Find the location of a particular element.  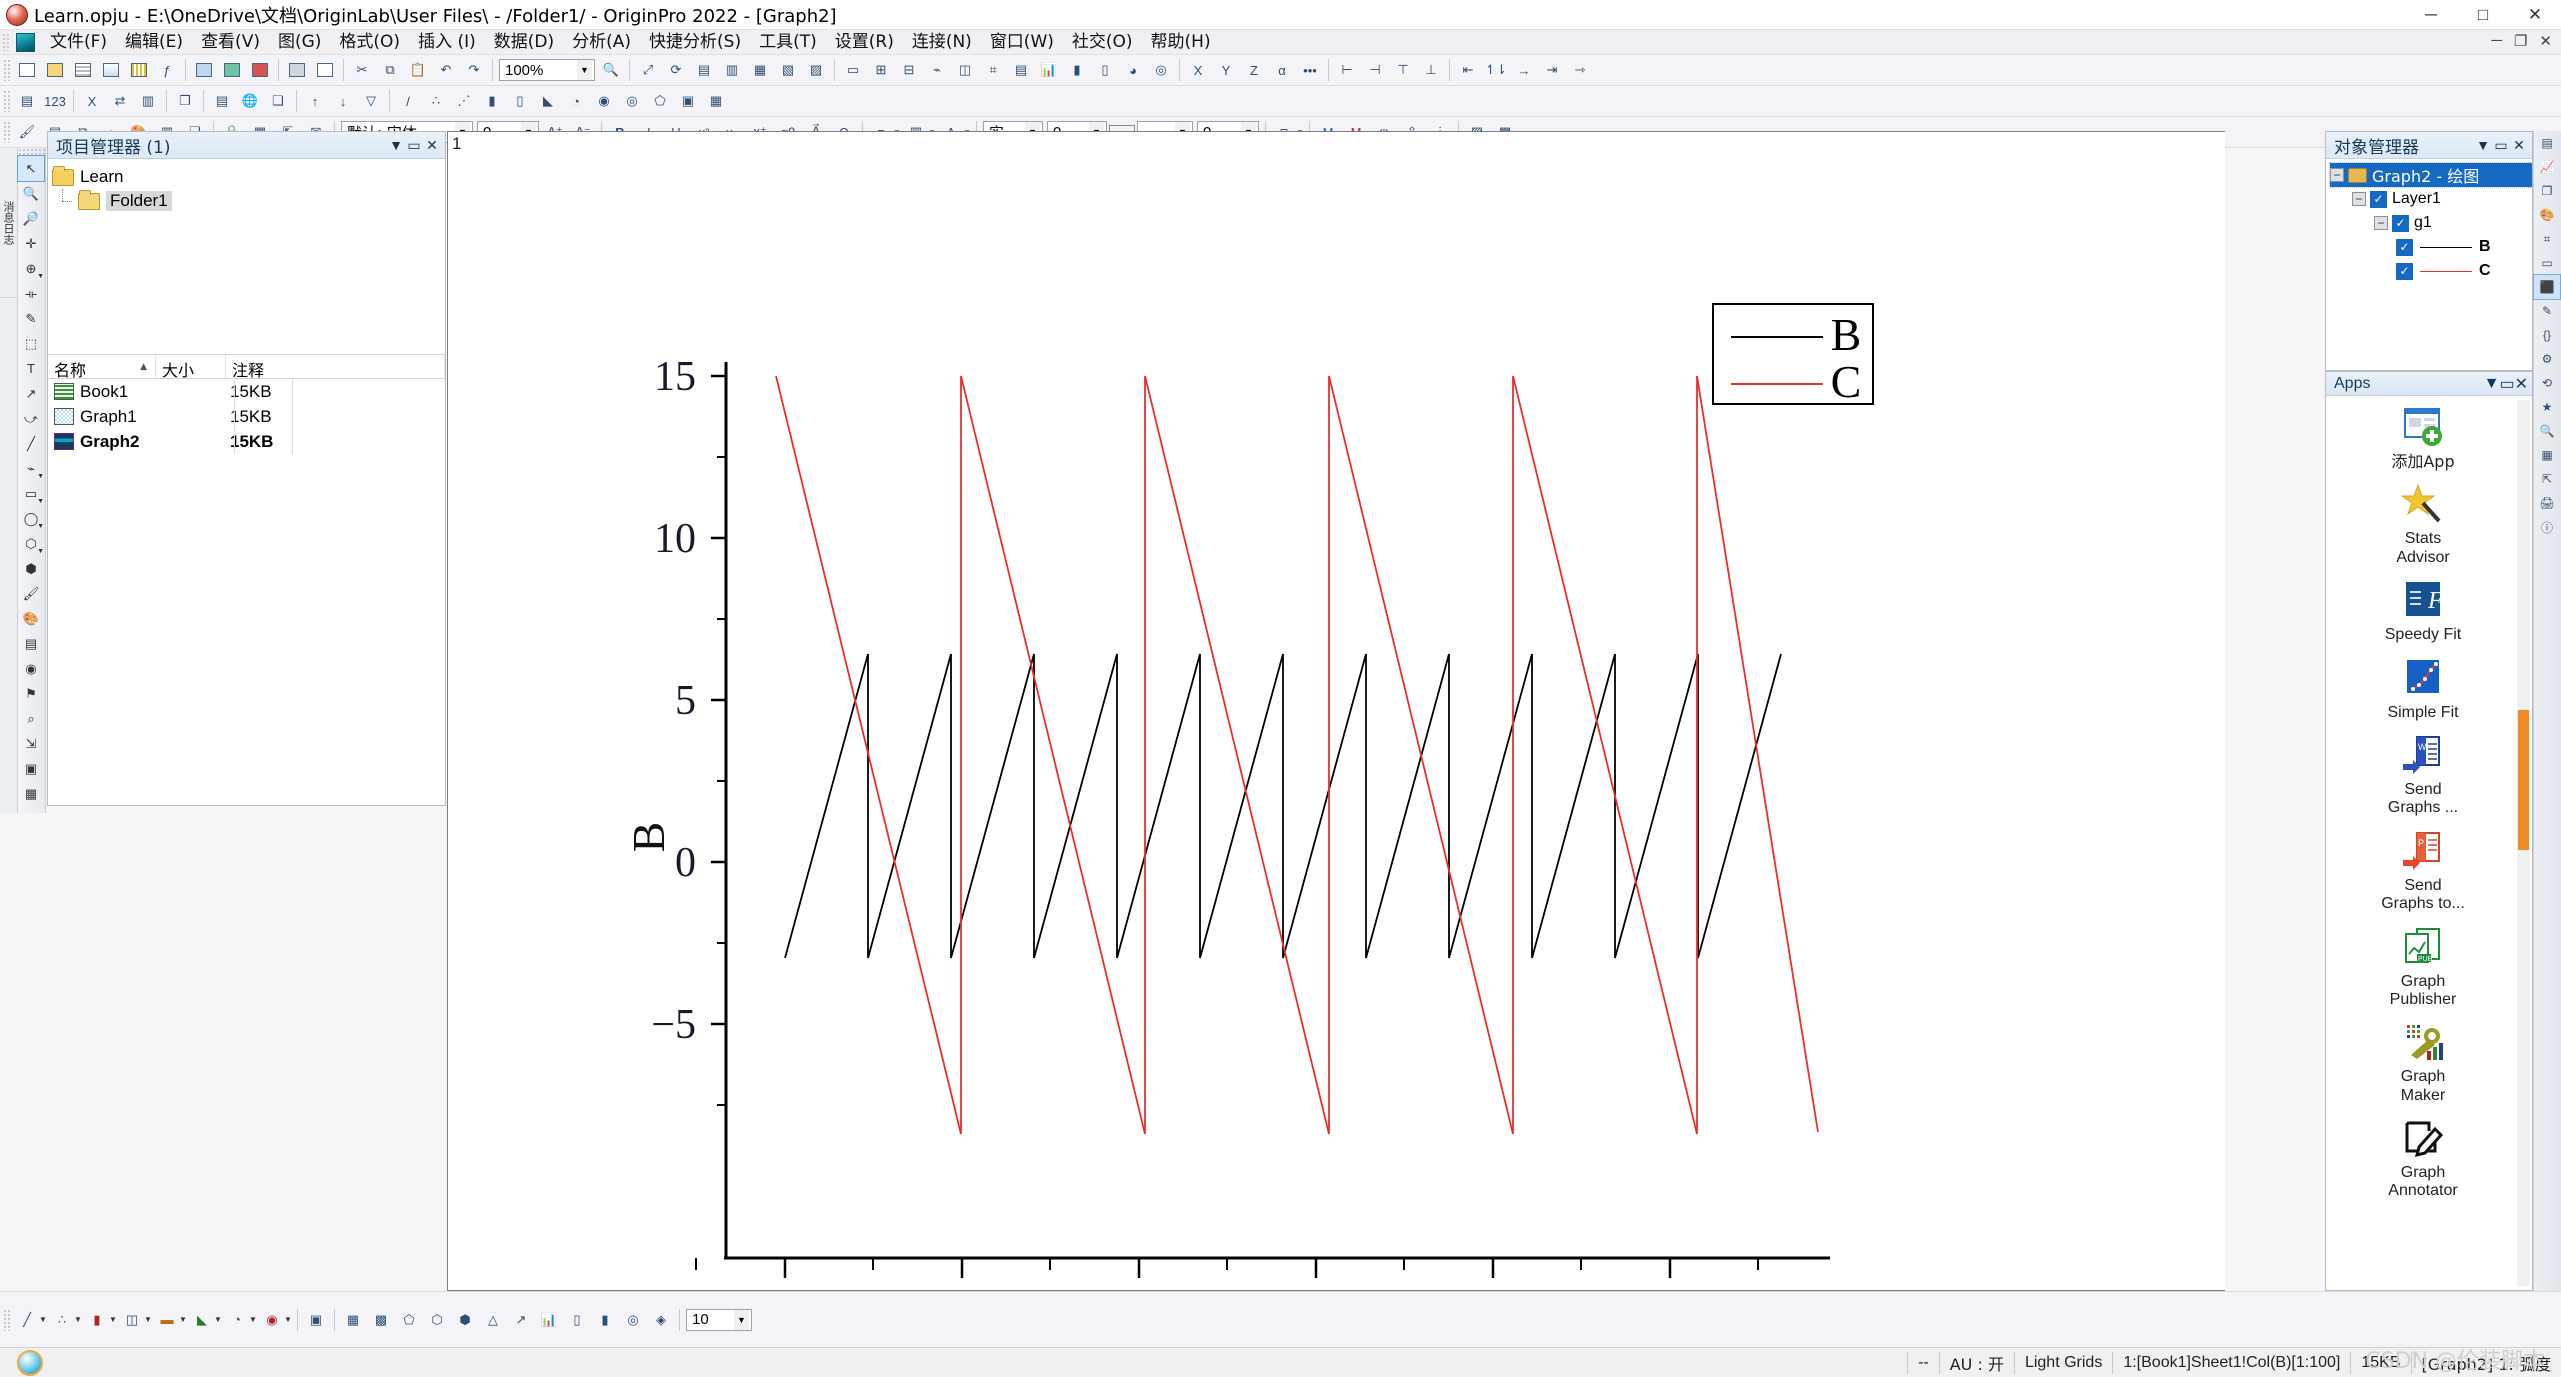

paste-icon: 📋 is located at coordinates (418, 70).